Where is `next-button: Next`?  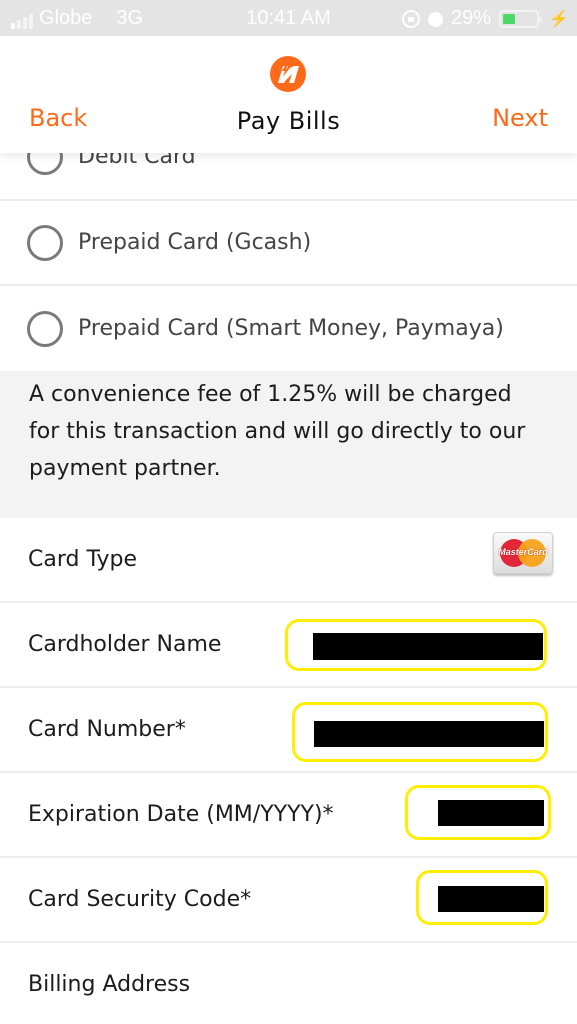
next-button: Next is located at coordinates (520, 118).